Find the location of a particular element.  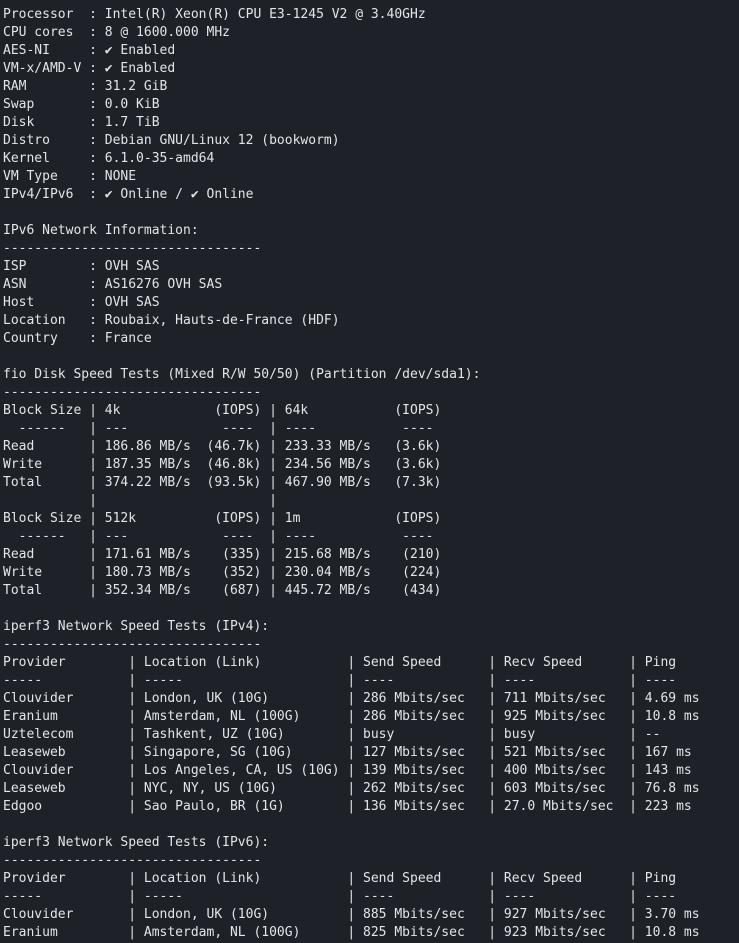

terminal-line: Kernel : 6.1.0-35-amd64 is located at coordinates (109, 158).